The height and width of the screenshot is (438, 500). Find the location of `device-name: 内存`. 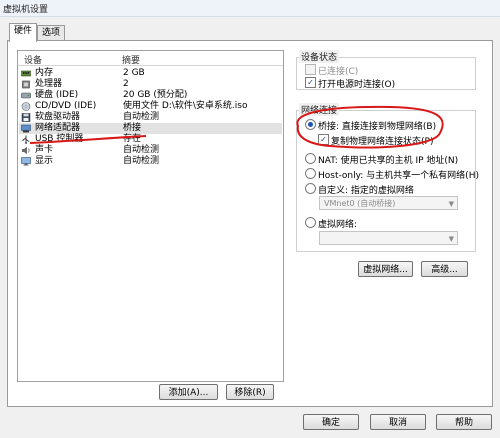

device-name: 内存 is located at coordinates (44, 73).